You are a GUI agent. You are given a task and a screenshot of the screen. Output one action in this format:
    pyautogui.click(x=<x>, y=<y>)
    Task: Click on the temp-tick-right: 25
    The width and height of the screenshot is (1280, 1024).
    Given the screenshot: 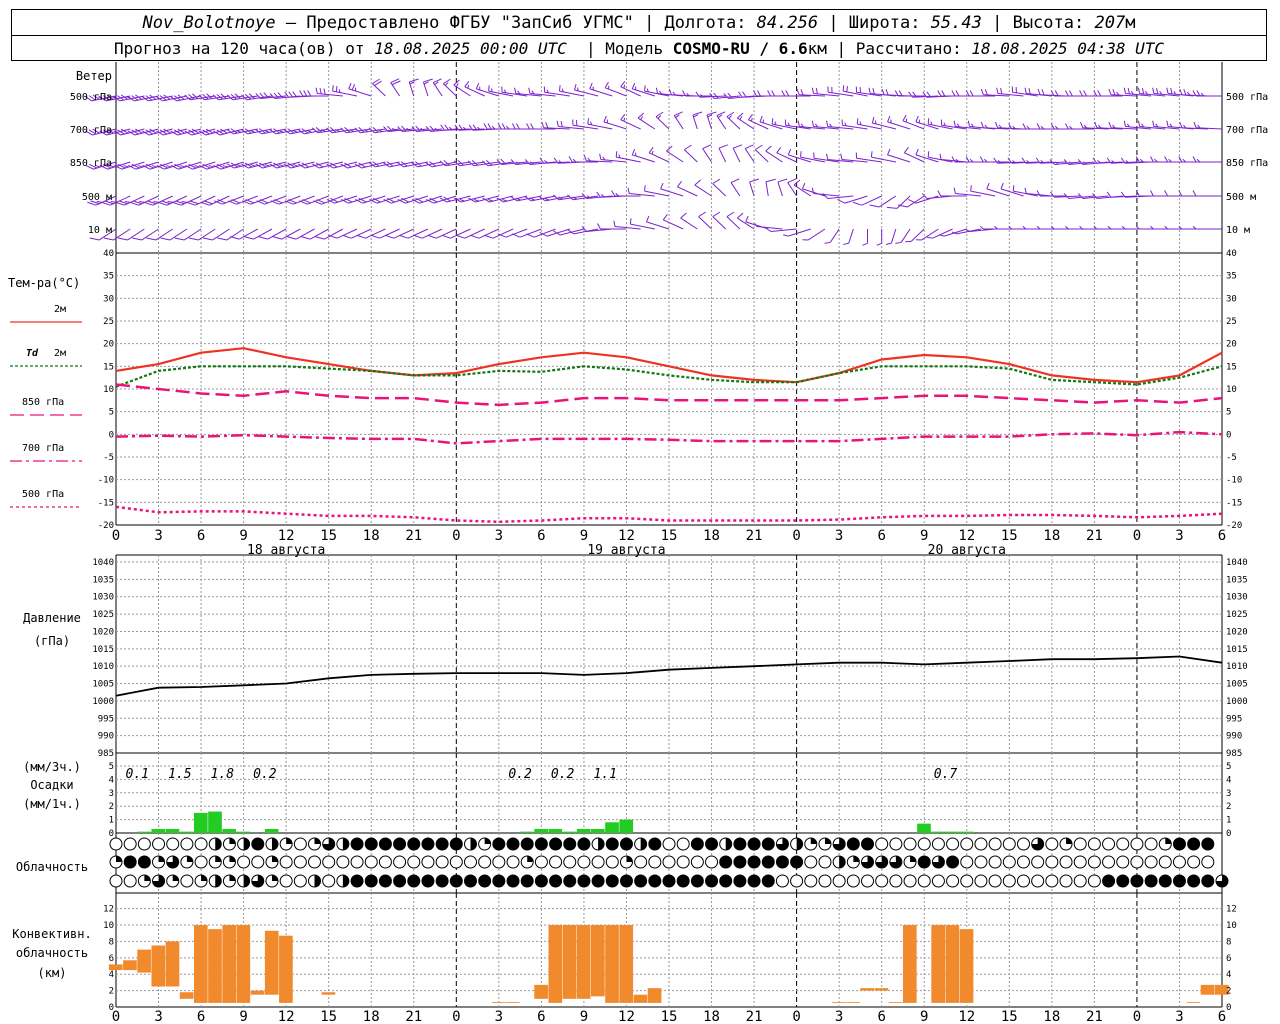 What is the action you would take?
    pyautogui.click(x=1231, y=322)
    